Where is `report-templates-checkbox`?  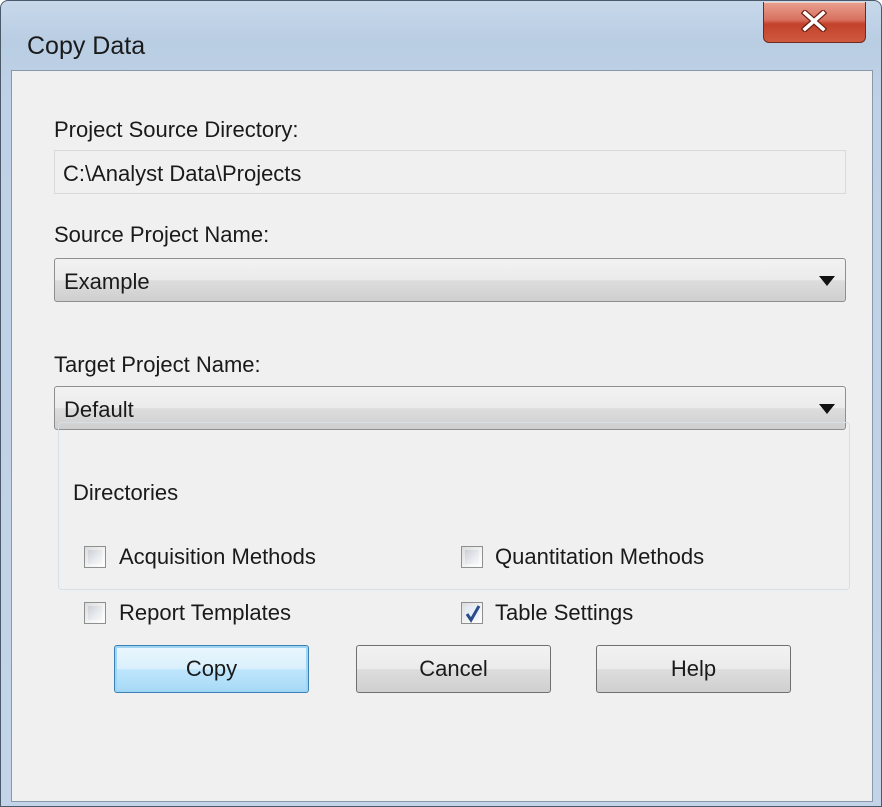 report-templates-checkbox is located at coordinates (95, 613).